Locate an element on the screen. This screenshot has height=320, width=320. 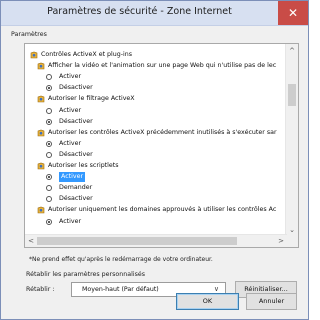
category-label: Contrôles ActiveX et plug-ins is located at coordinates (87, 54).